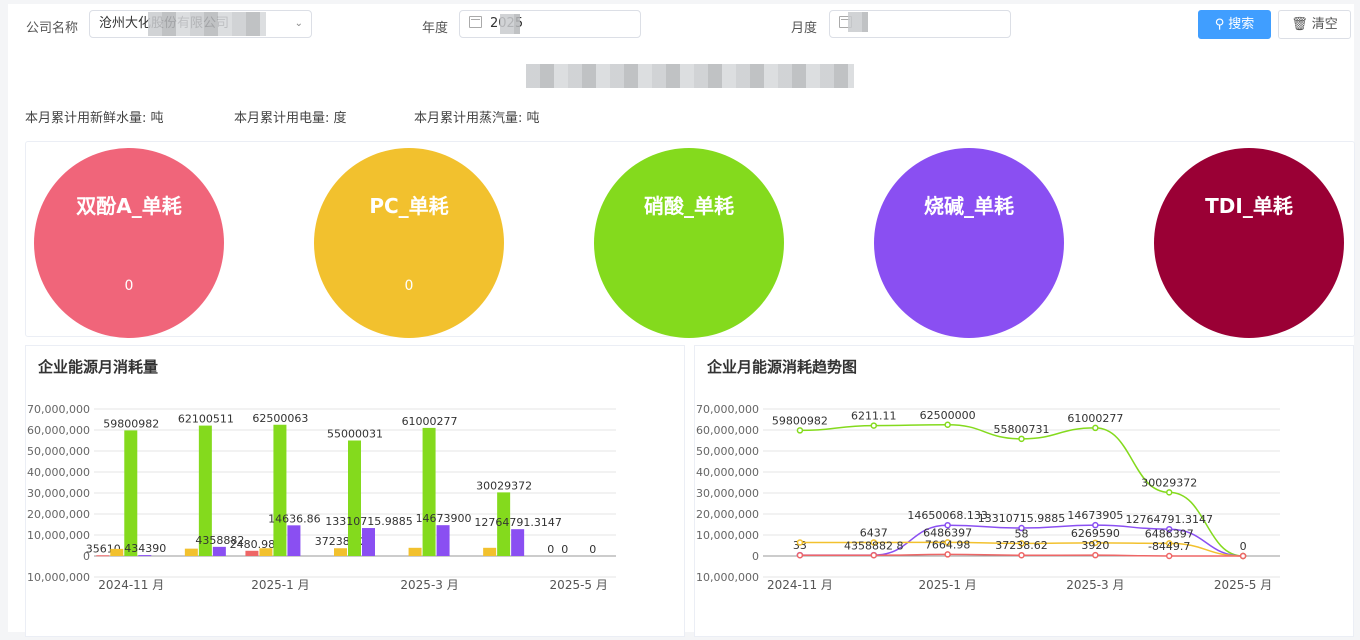  I want to click on kpi-circle-pc: PC_单耗 0, so click(409, 243).